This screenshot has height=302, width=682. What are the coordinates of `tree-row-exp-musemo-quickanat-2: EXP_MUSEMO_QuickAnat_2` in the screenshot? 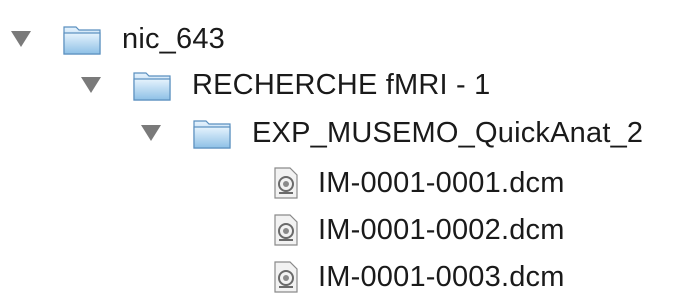 It's located at (391, 133).